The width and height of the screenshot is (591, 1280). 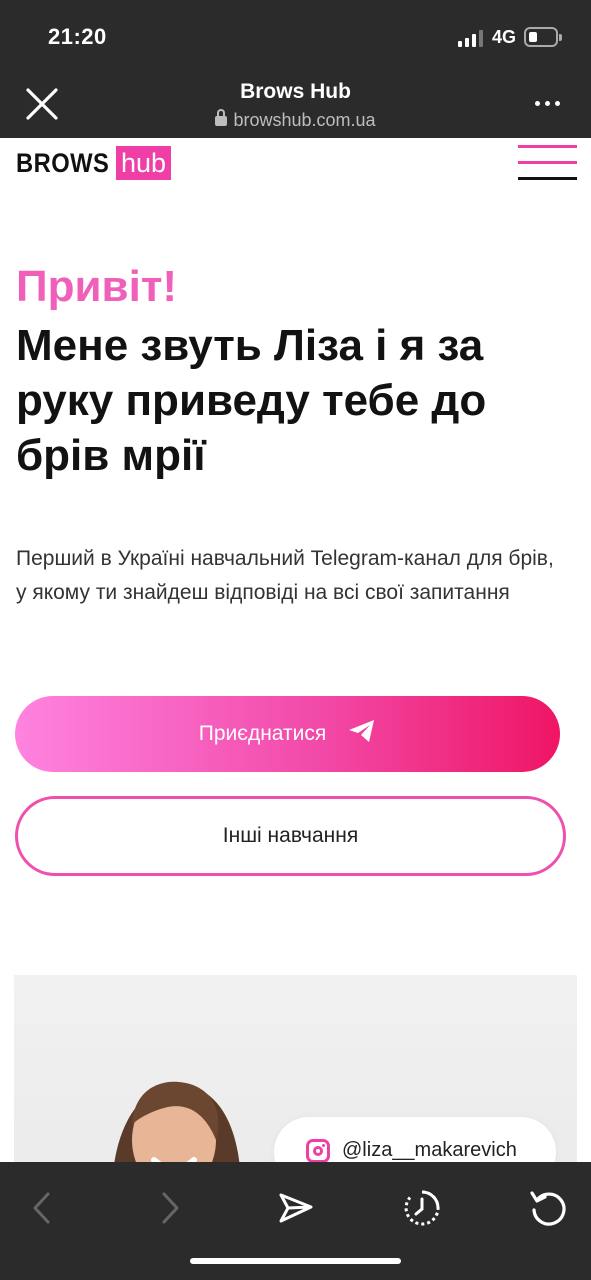 I want to click on url-text: browshub.com.ua, so click(x=304, y=120).